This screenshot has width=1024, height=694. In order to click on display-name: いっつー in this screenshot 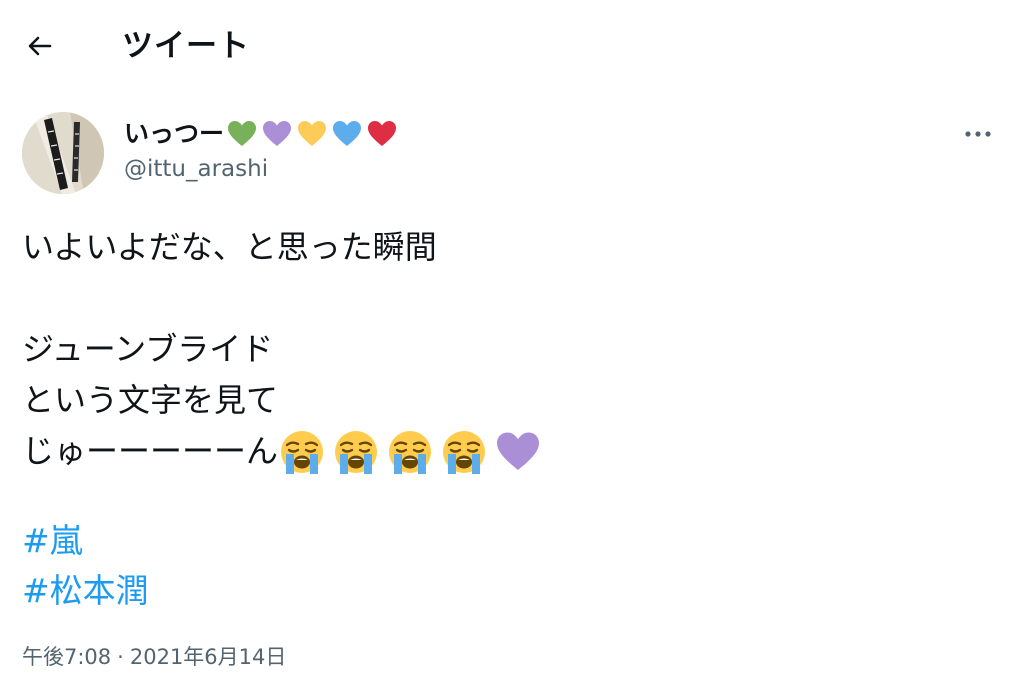, I will do `click(174, 133)`.